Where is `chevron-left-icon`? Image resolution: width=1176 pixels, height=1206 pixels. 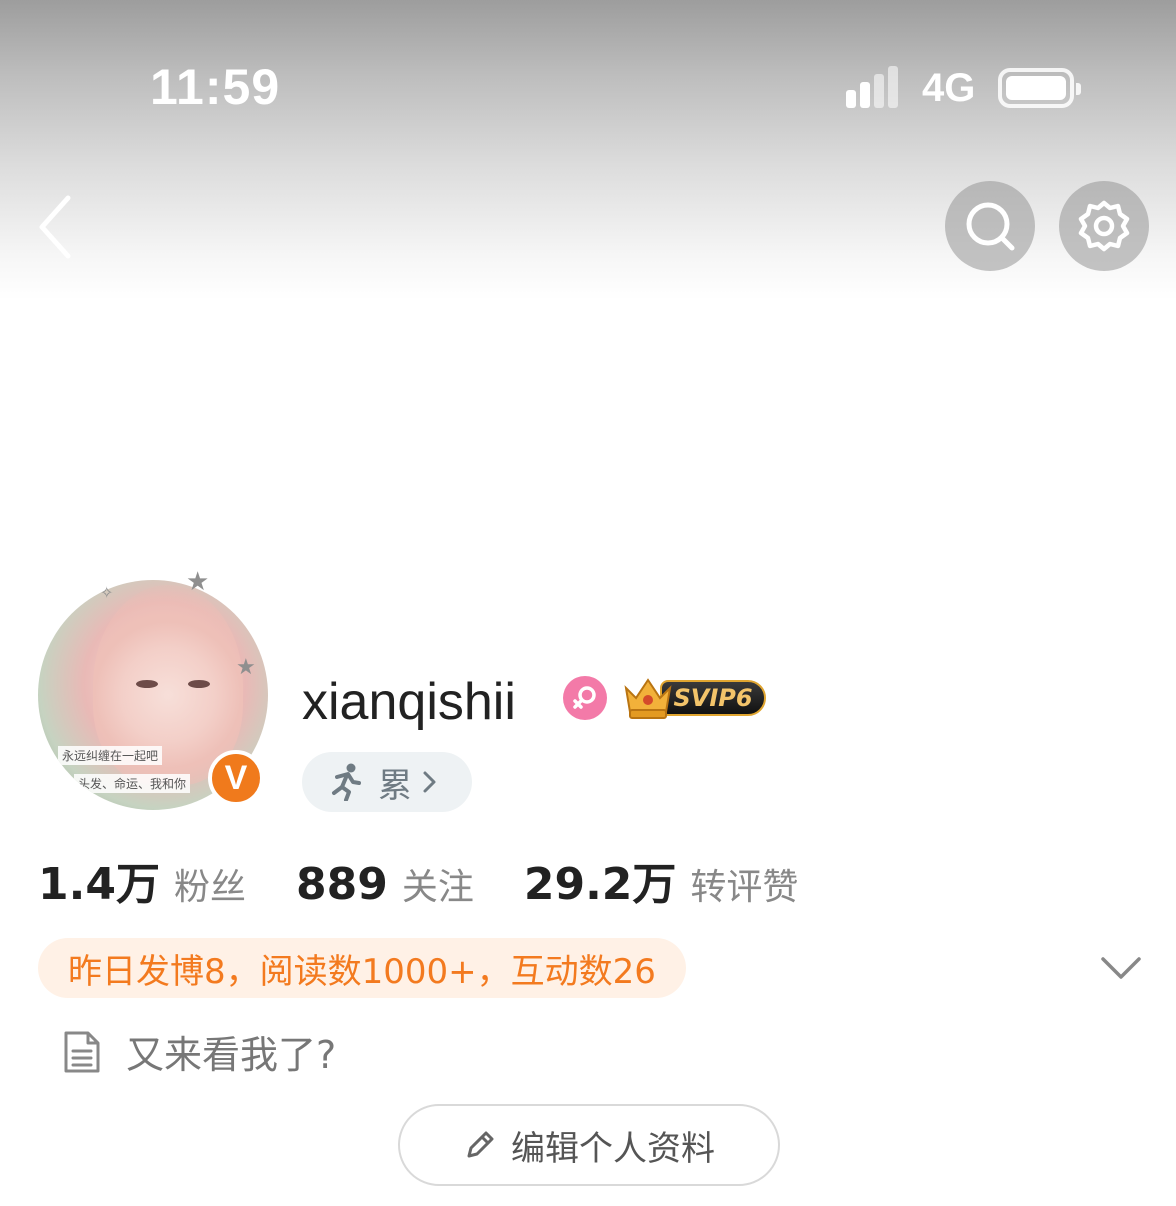 chevron-left-icon is located at coordinates (55, 227).